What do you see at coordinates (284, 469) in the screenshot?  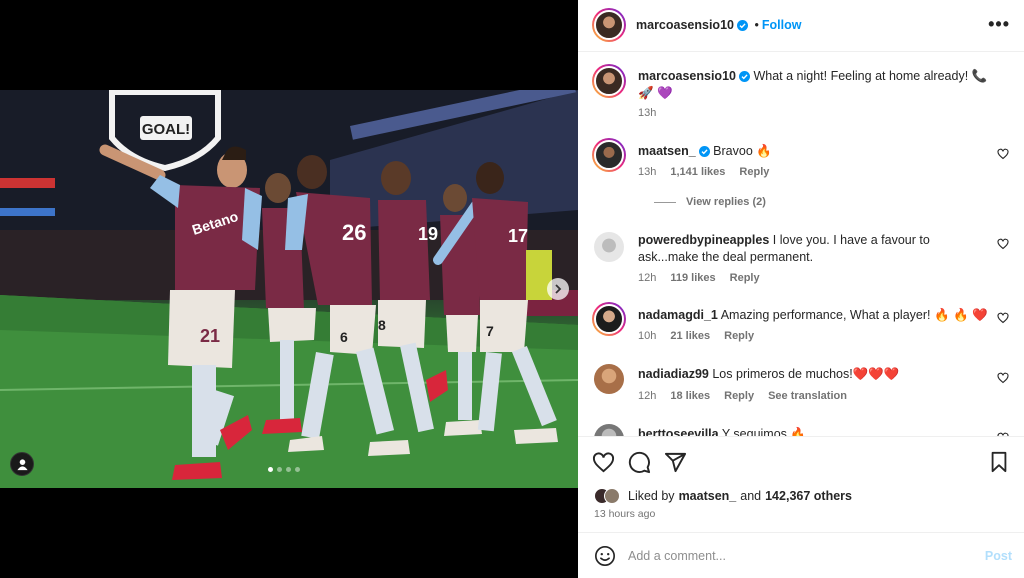 I see `carousel-indicator` at bounding box center [284, 469].